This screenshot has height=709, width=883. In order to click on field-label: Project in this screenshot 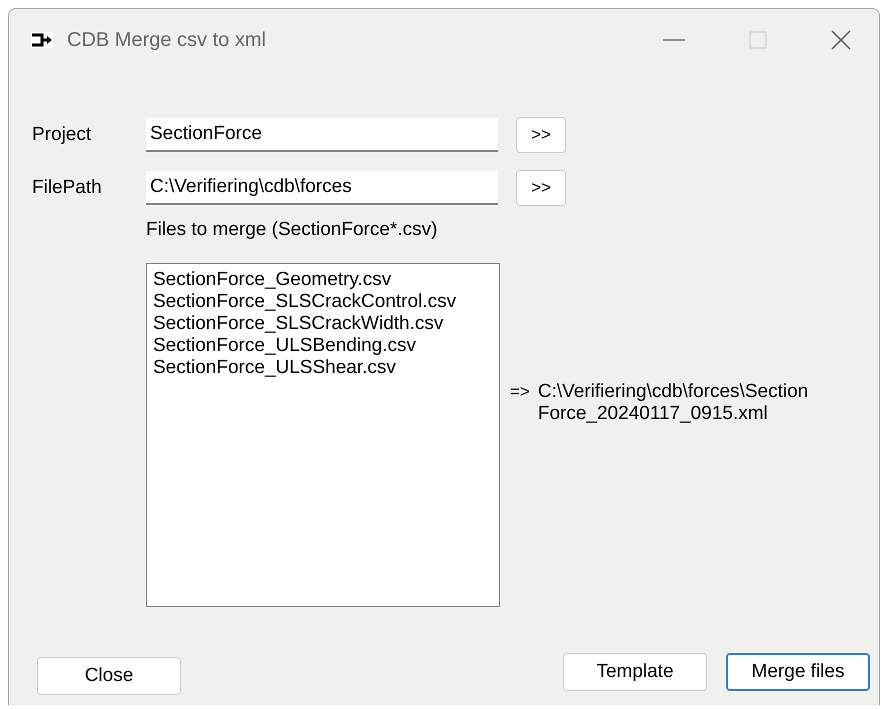, I will do `click(62, 135)`.